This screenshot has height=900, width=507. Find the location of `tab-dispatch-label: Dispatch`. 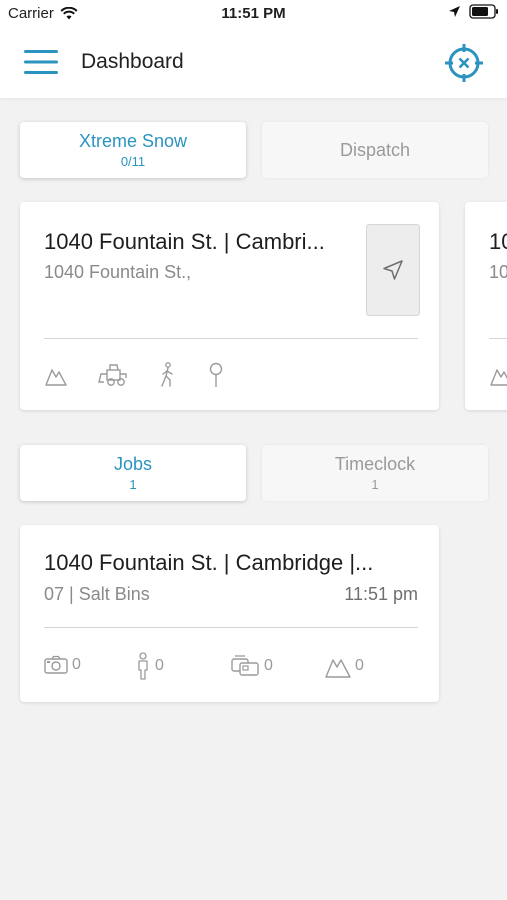

tab-dispatch-label: Dispatch is located at coordinates (375, 150).